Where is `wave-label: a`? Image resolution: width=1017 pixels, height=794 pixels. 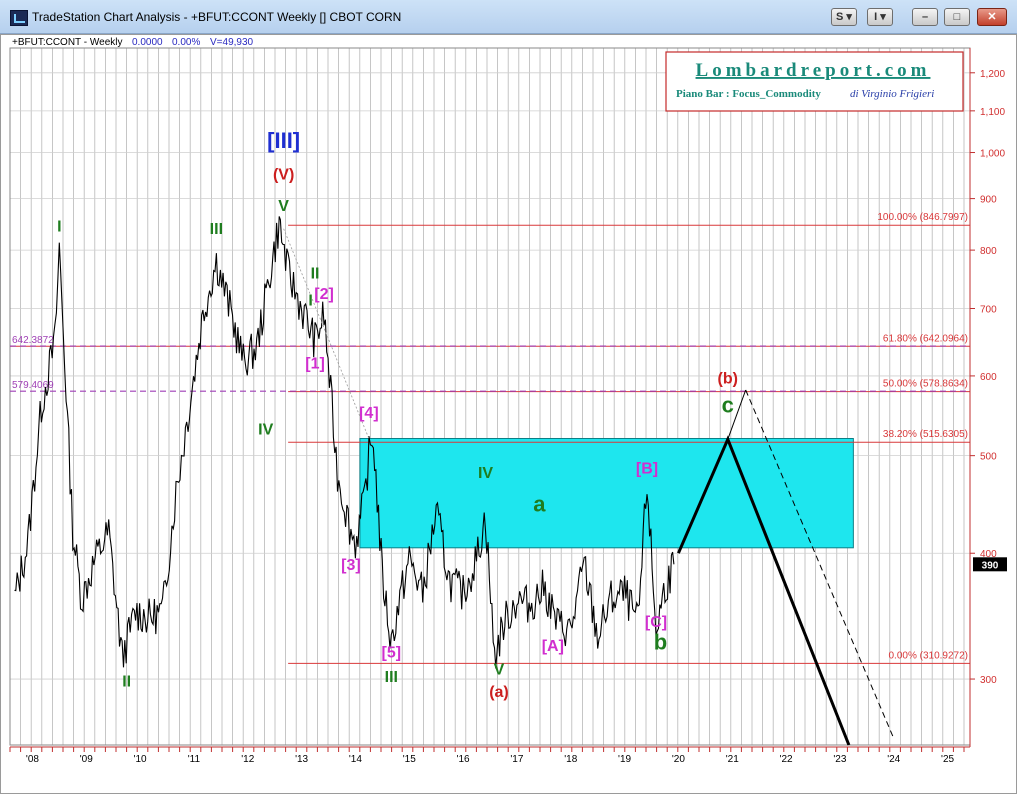 wave-label: a is located at coordinates (539, 504).